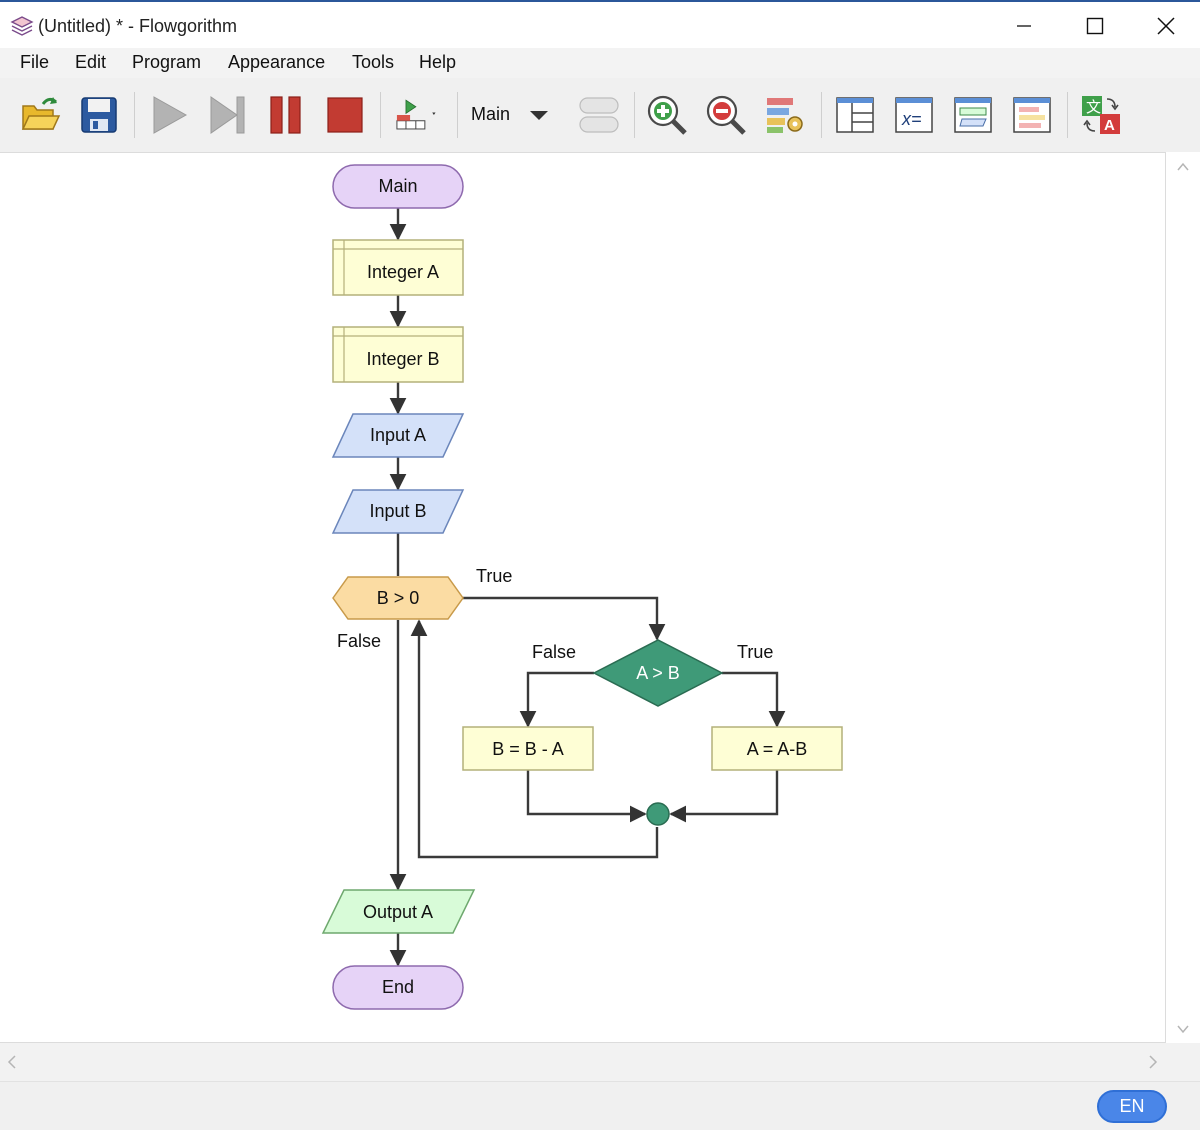 This screenshot has width=1200, height=1130. I want to click on zoom-out-button, so click(726, 115).